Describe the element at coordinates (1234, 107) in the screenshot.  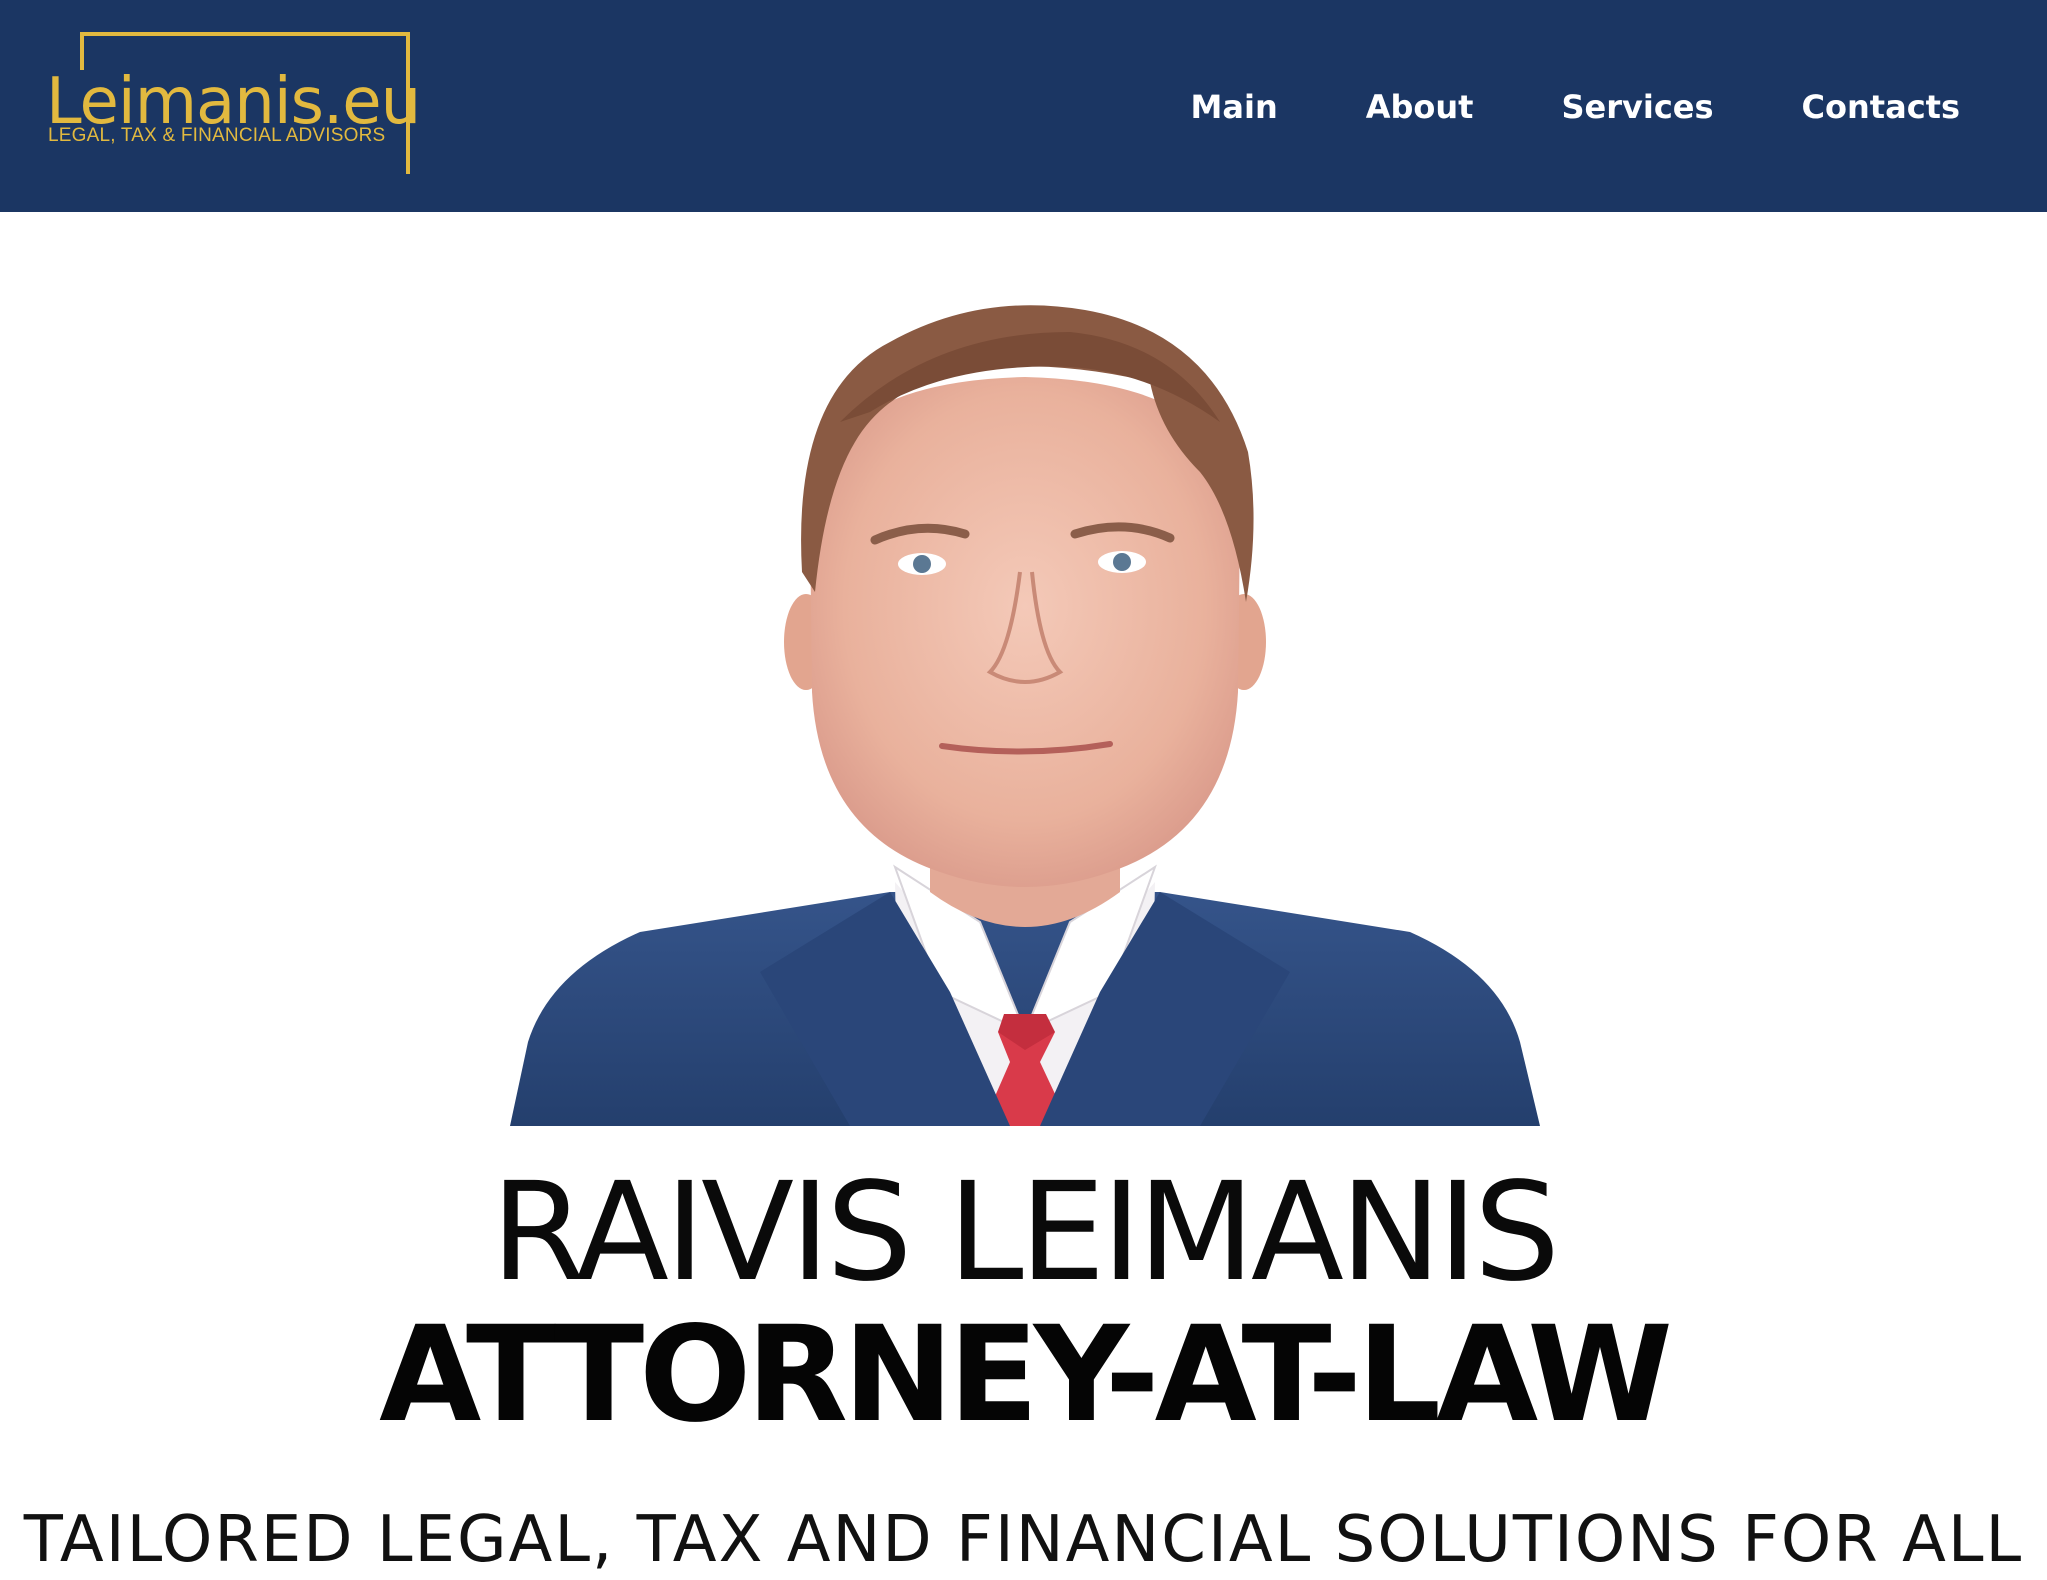
I see `nav-main: Main` at that location.